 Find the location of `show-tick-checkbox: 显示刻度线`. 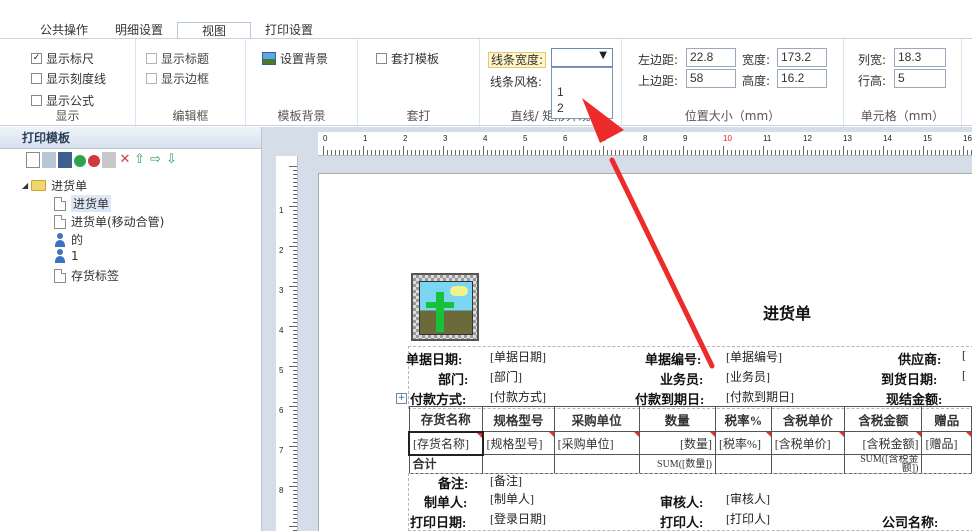

show-tick-checkbox: 显示刻度线 is located at coordinates (68, 78).